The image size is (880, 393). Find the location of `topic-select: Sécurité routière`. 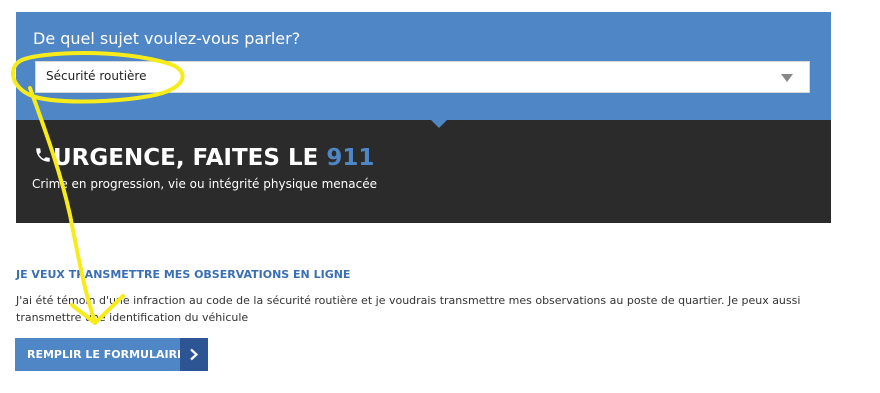

topic-select: Sécurité routière is located at coordinates (422, 77).